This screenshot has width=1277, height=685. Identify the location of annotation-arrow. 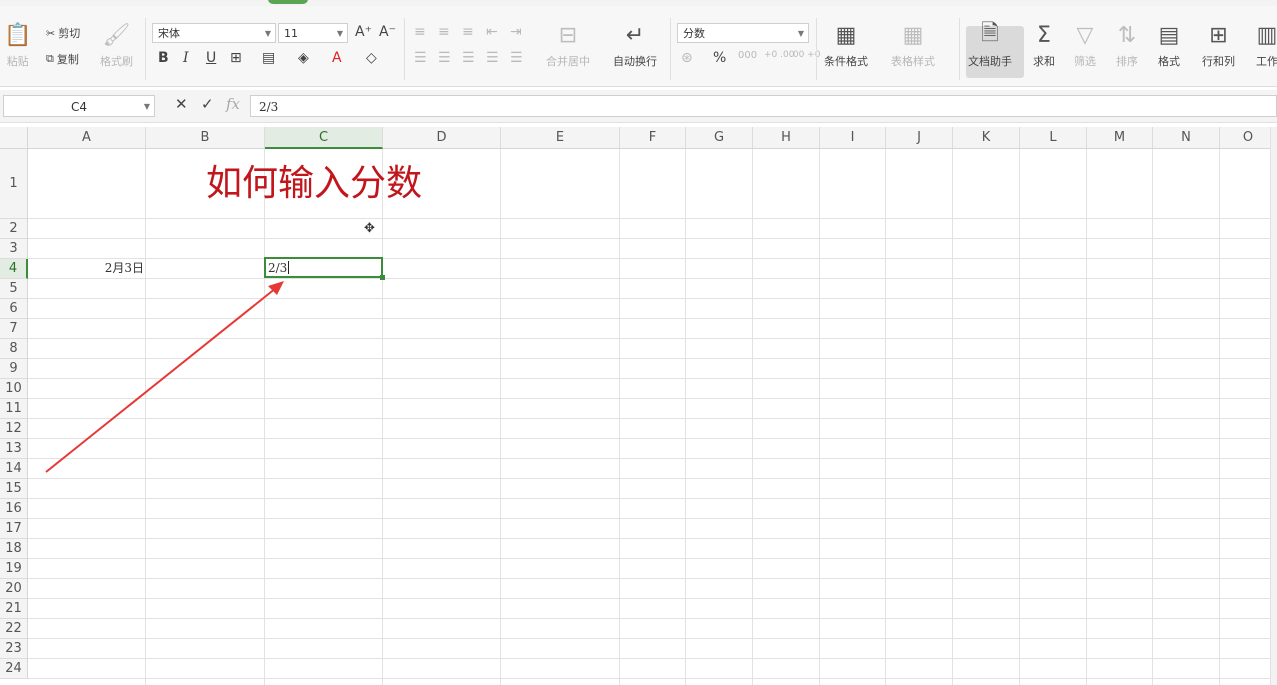
(164, 377).